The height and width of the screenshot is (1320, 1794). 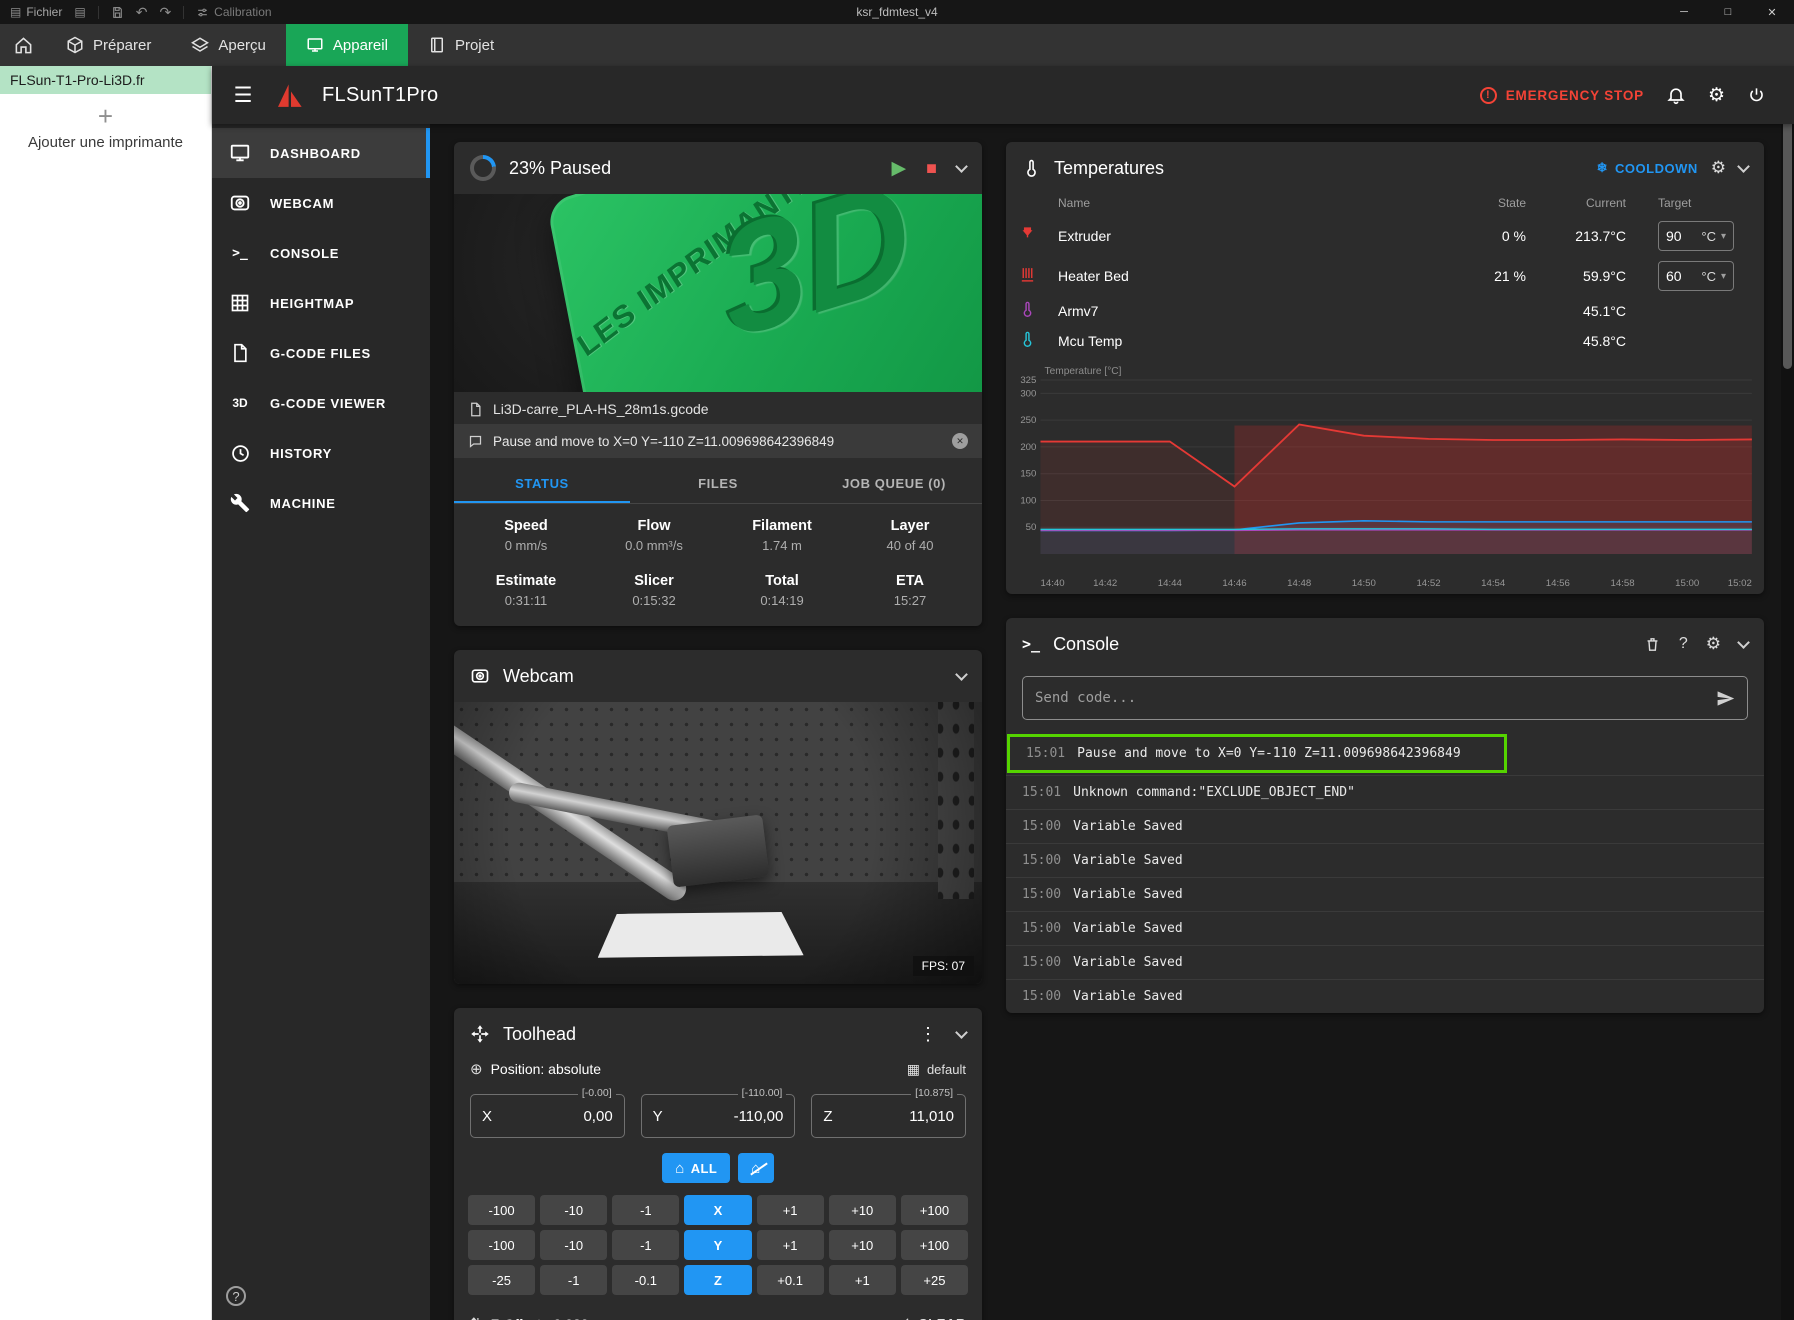 I want to click on heater-current: 45.8°C, so click(x=1604, y=341).